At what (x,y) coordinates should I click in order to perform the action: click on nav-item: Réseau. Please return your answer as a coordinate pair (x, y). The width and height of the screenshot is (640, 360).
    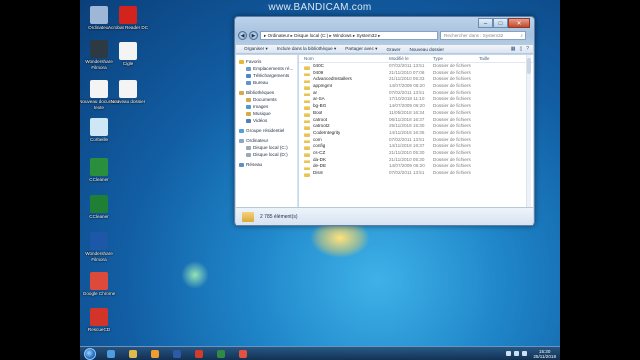
    Looking at the image, I should click on (266, 164).